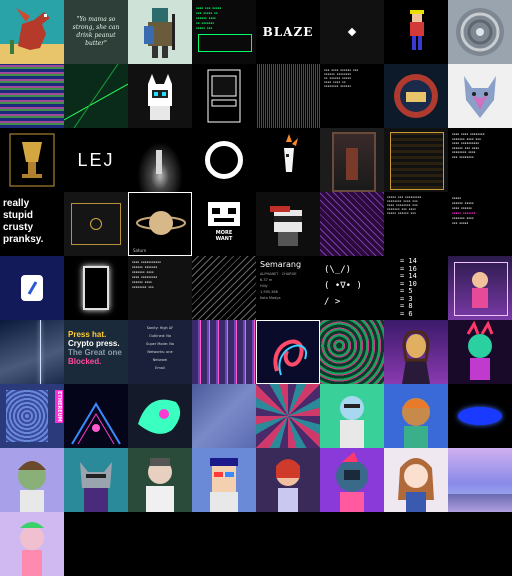 This screenshot has width=512, height=576. What do you see at coordinates (416, 357) in the screenshot?
I see `mona-lisa-image` at bounding box center [416, 357].